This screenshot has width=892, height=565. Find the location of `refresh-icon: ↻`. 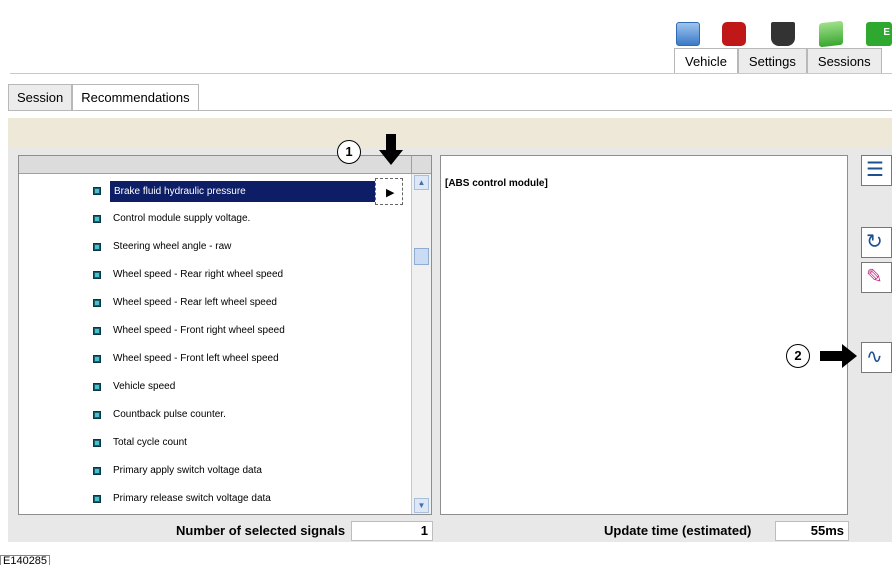

refresh-icon: ↻ is located at coordinates (874, 242).